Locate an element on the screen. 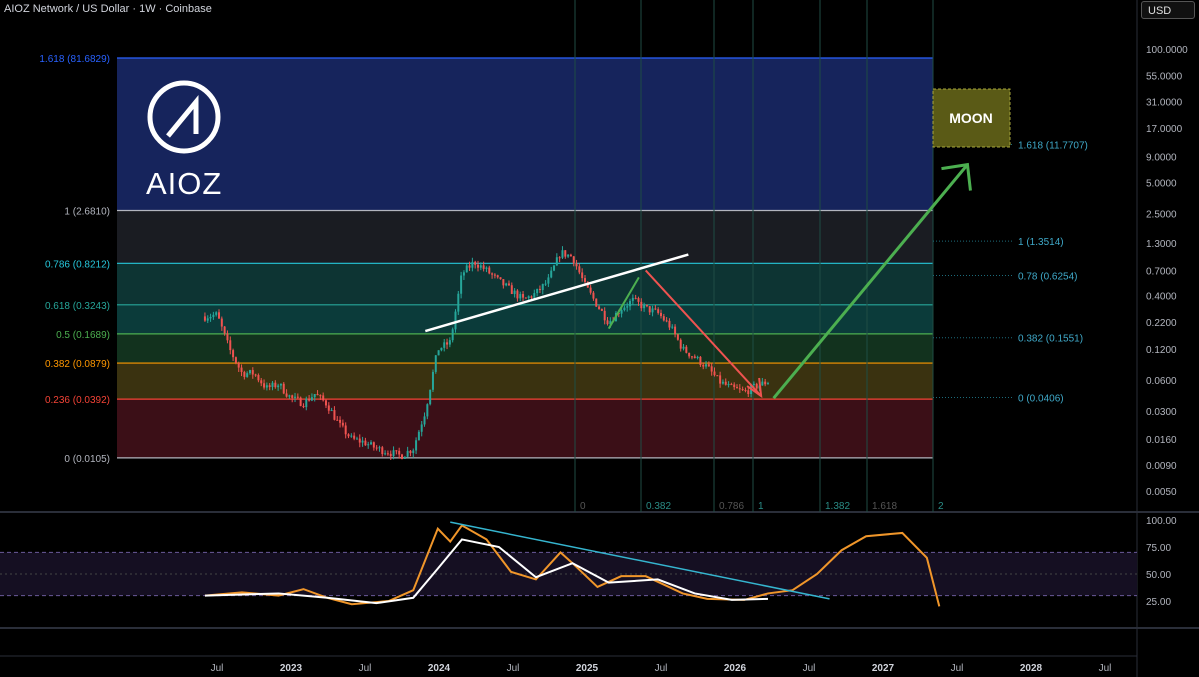 Image resolution: width=1199 pixels, height=677 pixels. fib-level-label: 0.618 (0.3243) is located at coordinates (77, 306).